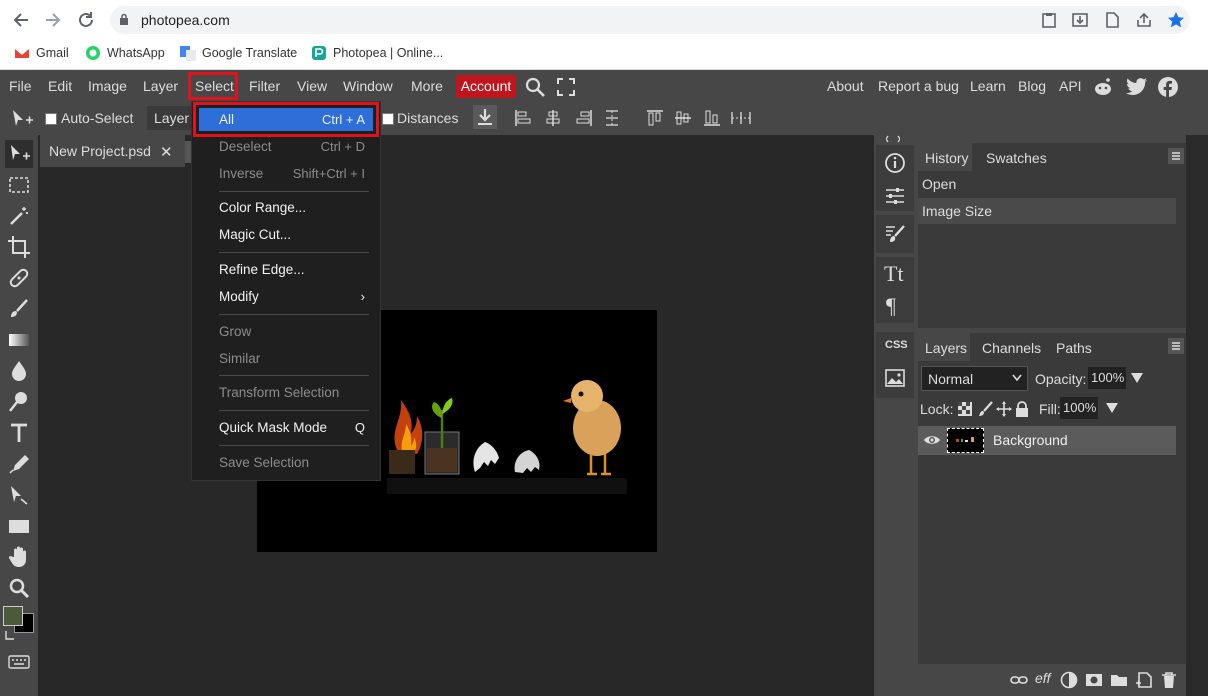 This screenshot has width=1208, height=696. Describe the element at coordinates (1079, 408) in the screenshot. I see `fill-input: 100%` at that location.